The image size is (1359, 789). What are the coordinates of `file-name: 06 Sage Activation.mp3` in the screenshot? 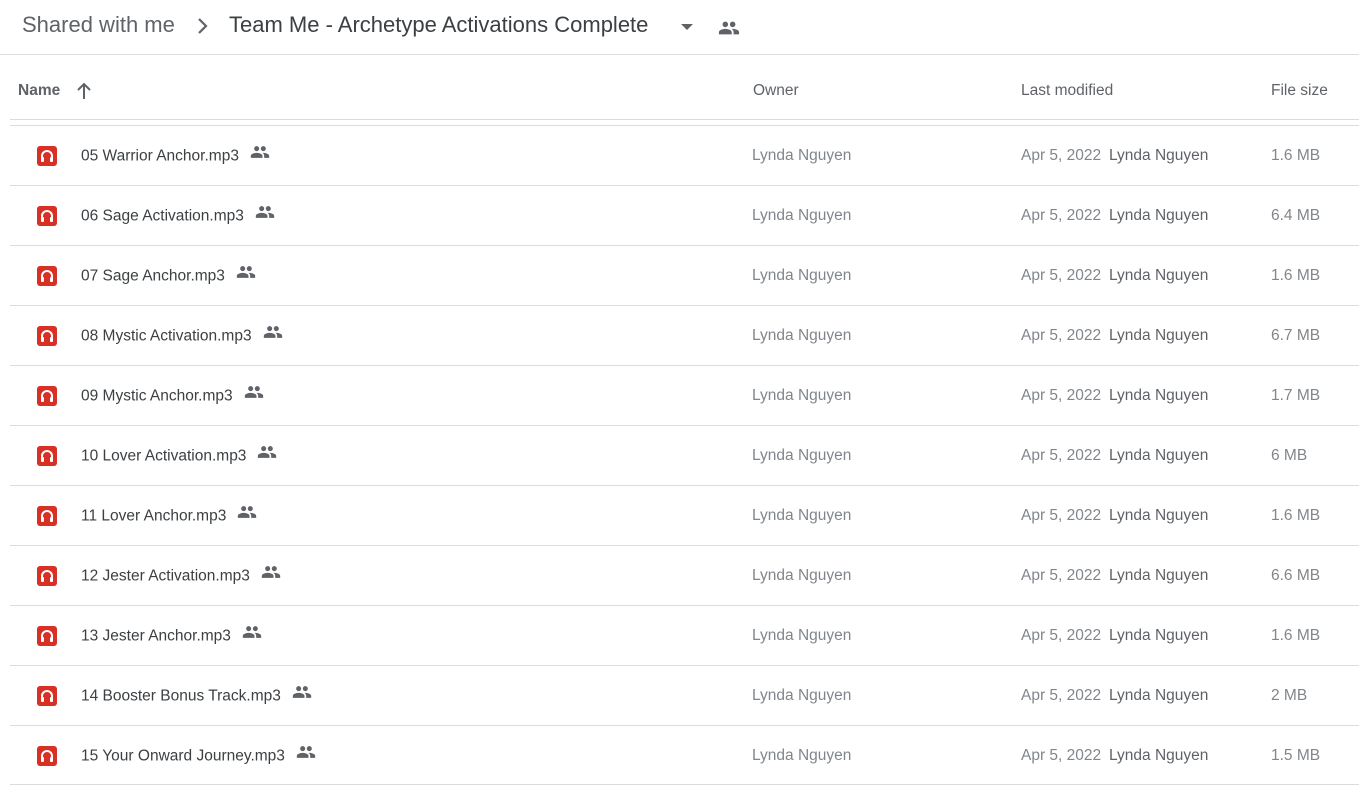 It's located at (178, 216).